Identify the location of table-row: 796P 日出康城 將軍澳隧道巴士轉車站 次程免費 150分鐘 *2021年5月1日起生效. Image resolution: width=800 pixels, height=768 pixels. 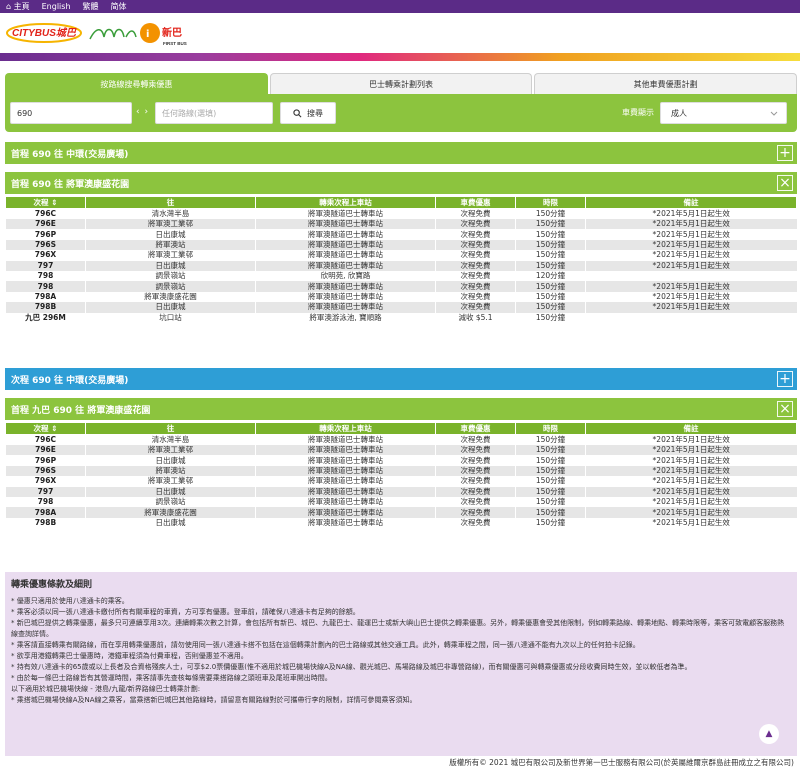
(401, 460).